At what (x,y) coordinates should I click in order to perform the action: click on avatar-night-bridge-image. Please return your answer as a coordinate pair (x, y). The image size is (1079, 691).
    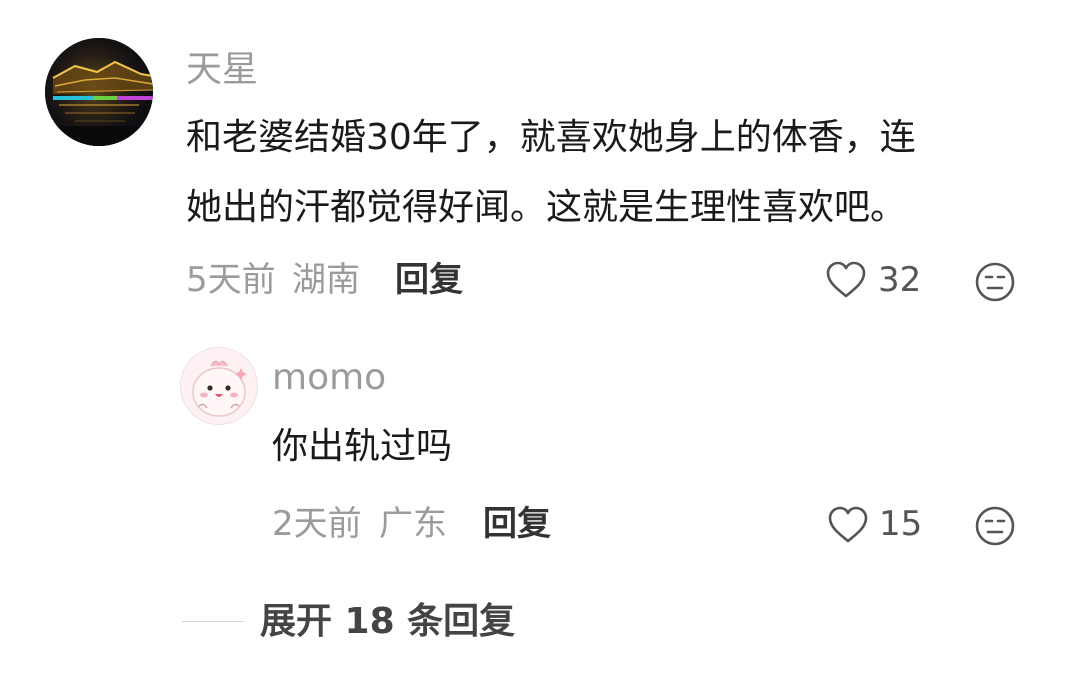
    Looking at the image, I should click on (99, 92).